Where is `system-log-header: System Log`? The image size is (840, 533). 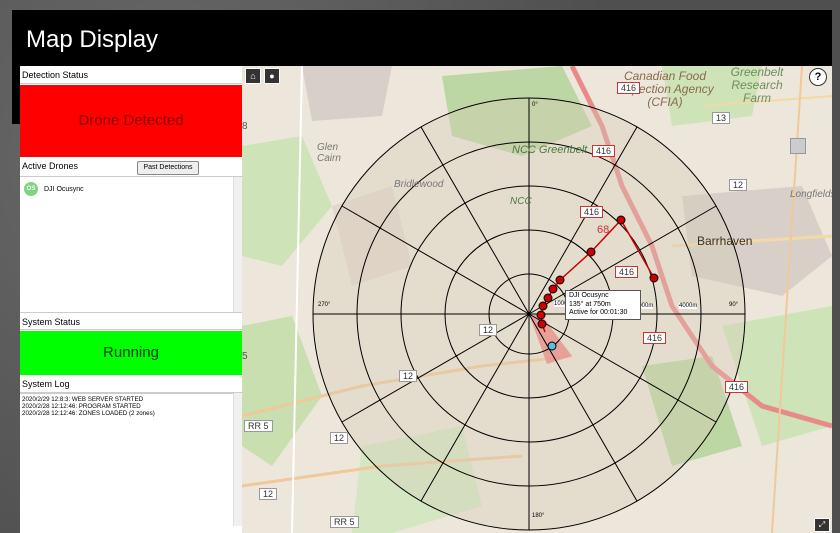 system-log-header: System Log is located at coordinates (131, 384).